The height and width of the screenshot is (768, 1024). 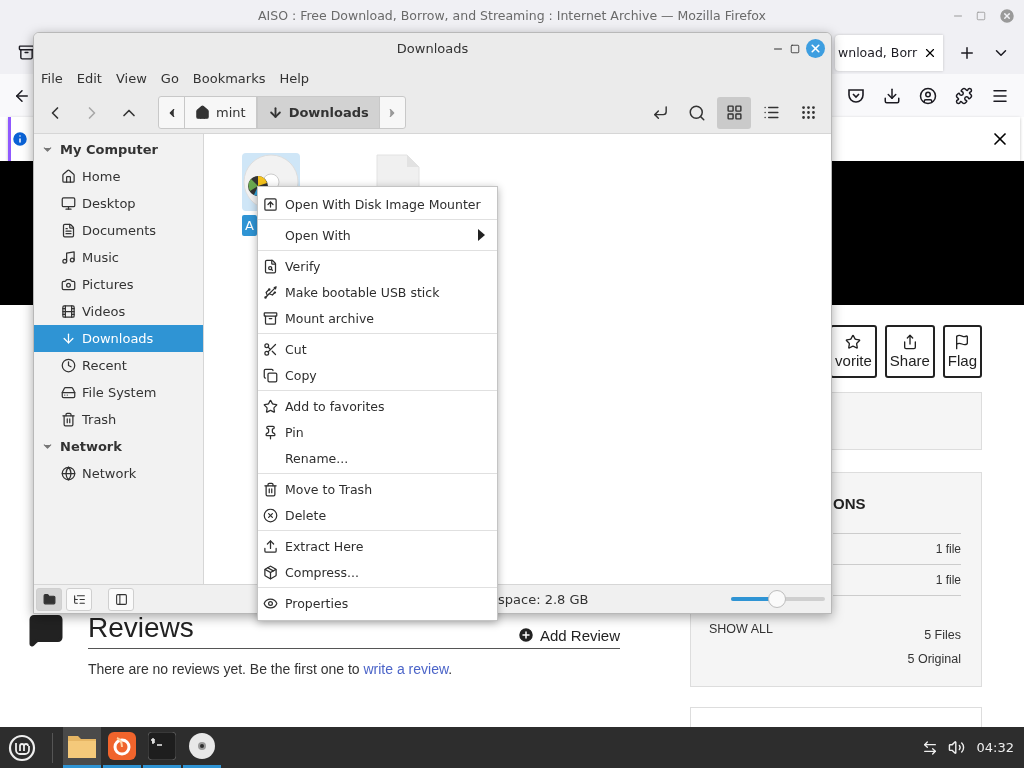 What do you see at coordinates (525, 635) in the screenshot?
I see `plus-icon` at bounding box center [525, 635].